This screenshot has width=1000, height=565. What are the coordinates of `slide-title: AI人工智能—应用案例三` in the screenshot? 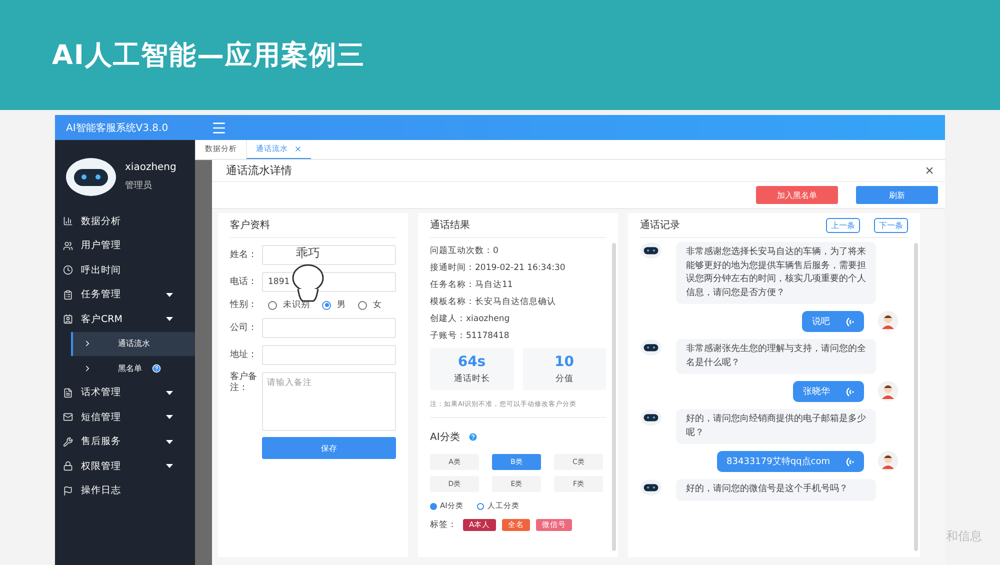 It's located at (208, 56).